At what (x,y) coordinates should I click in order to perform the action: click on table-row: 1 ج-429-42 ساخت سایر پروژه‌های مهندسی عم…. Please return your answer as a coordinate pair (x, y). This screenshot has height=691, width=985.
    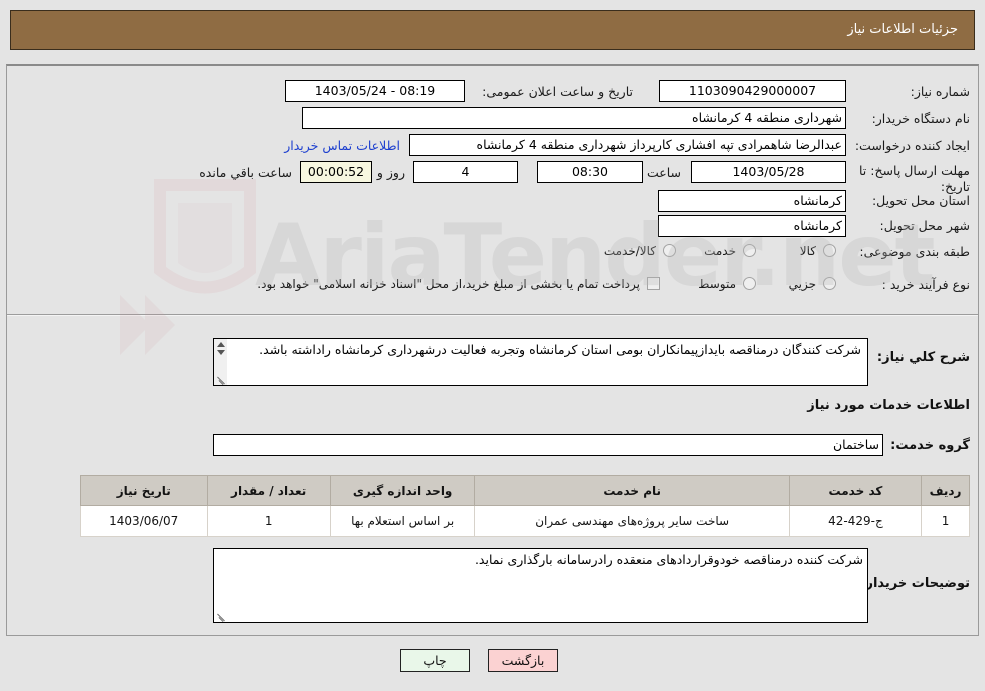
    Looking at the image, I should click on (525, 521).